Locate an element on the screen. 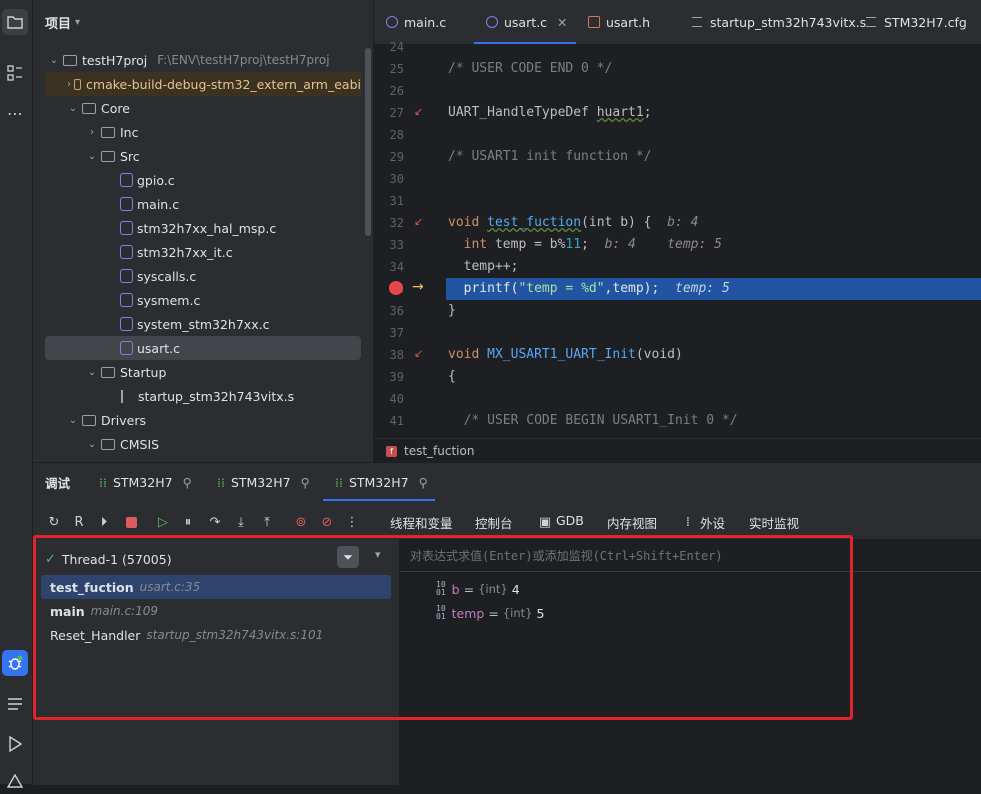 This screenshot has height=794, width=981. tab-console: 控制台 is located at coordinates (494, 522).